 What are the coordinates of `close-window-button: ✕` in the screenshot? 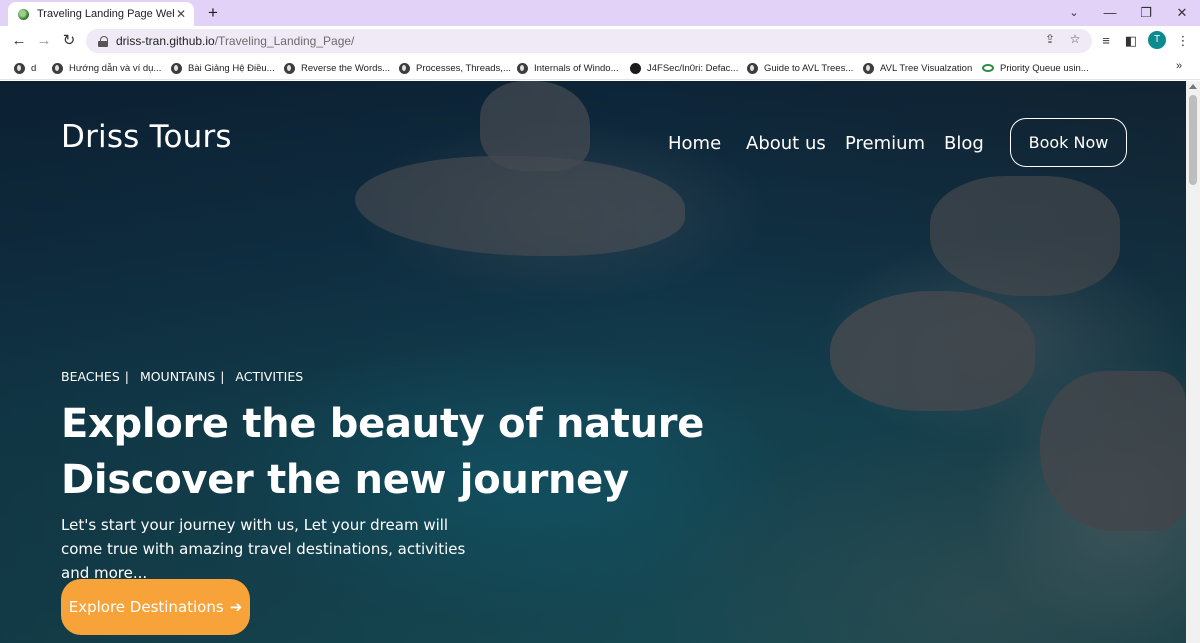 It's located at (1182, 13).